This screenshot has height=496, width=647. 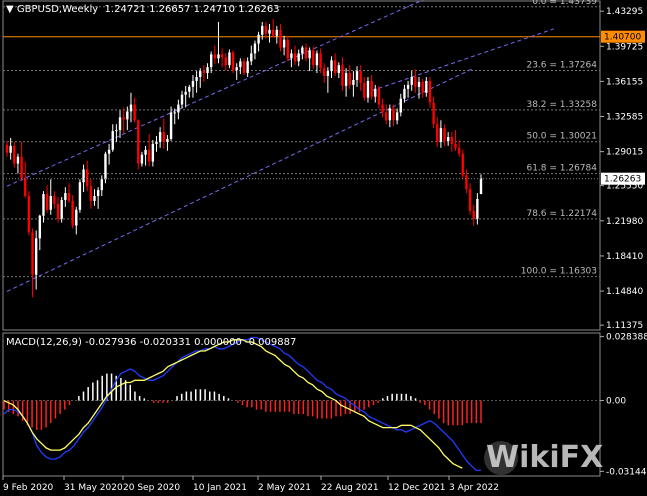 I want to click on x-tick-label: 2 May 2021, so click(x=284, y=488).